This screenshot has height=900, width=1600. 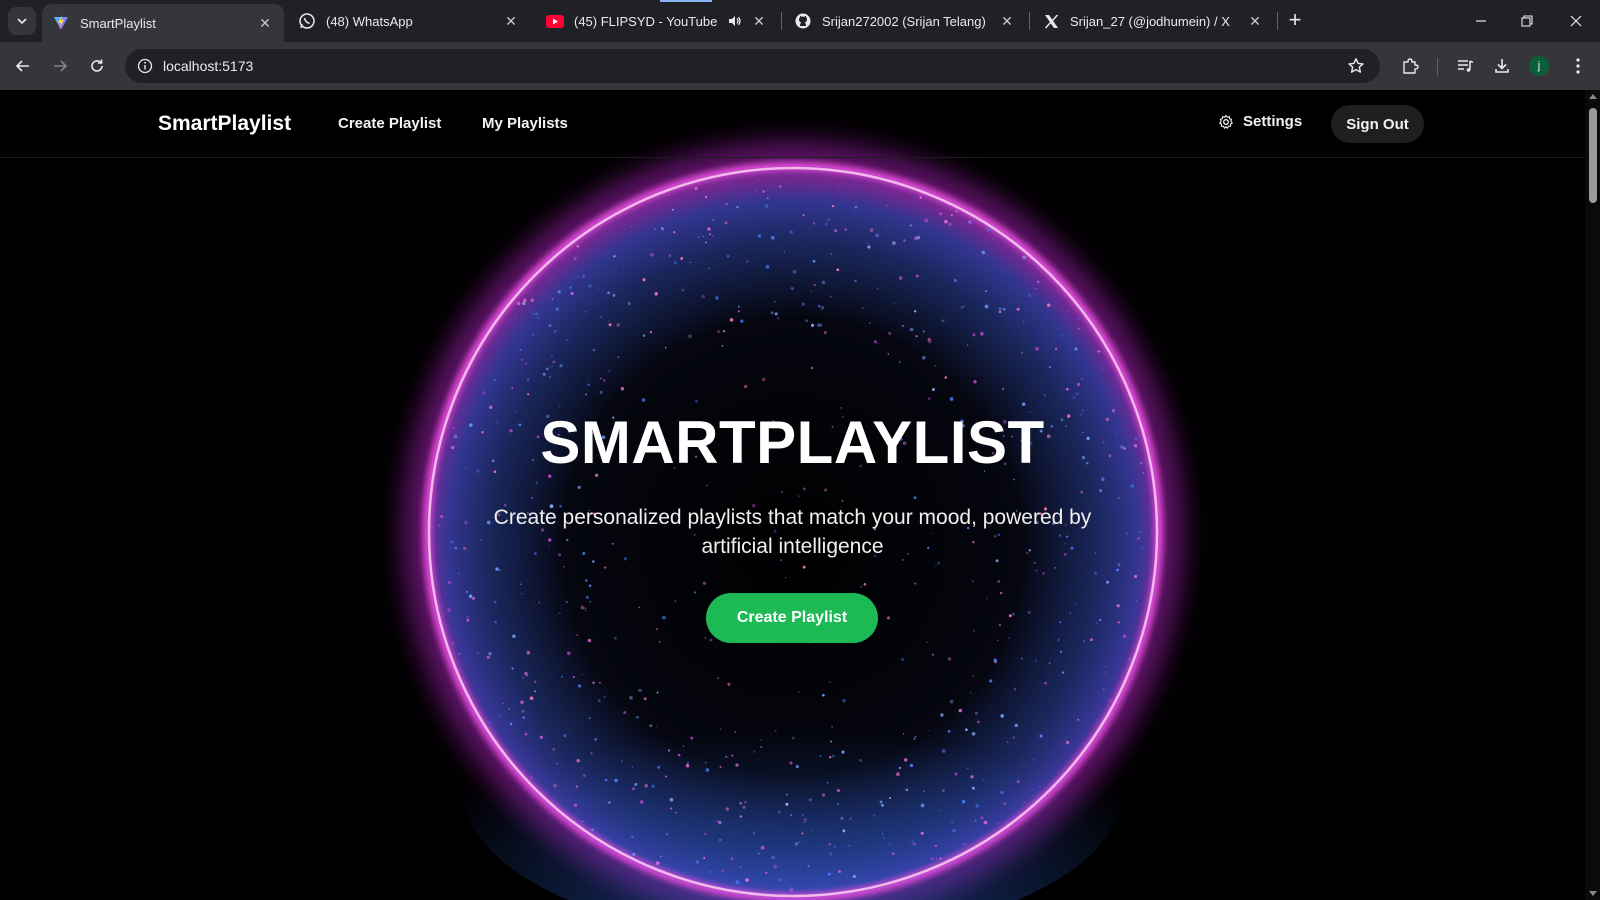 I want to click on tab-smartplaylist: SmartPlaylist ✕, so click(x=163, y=23).